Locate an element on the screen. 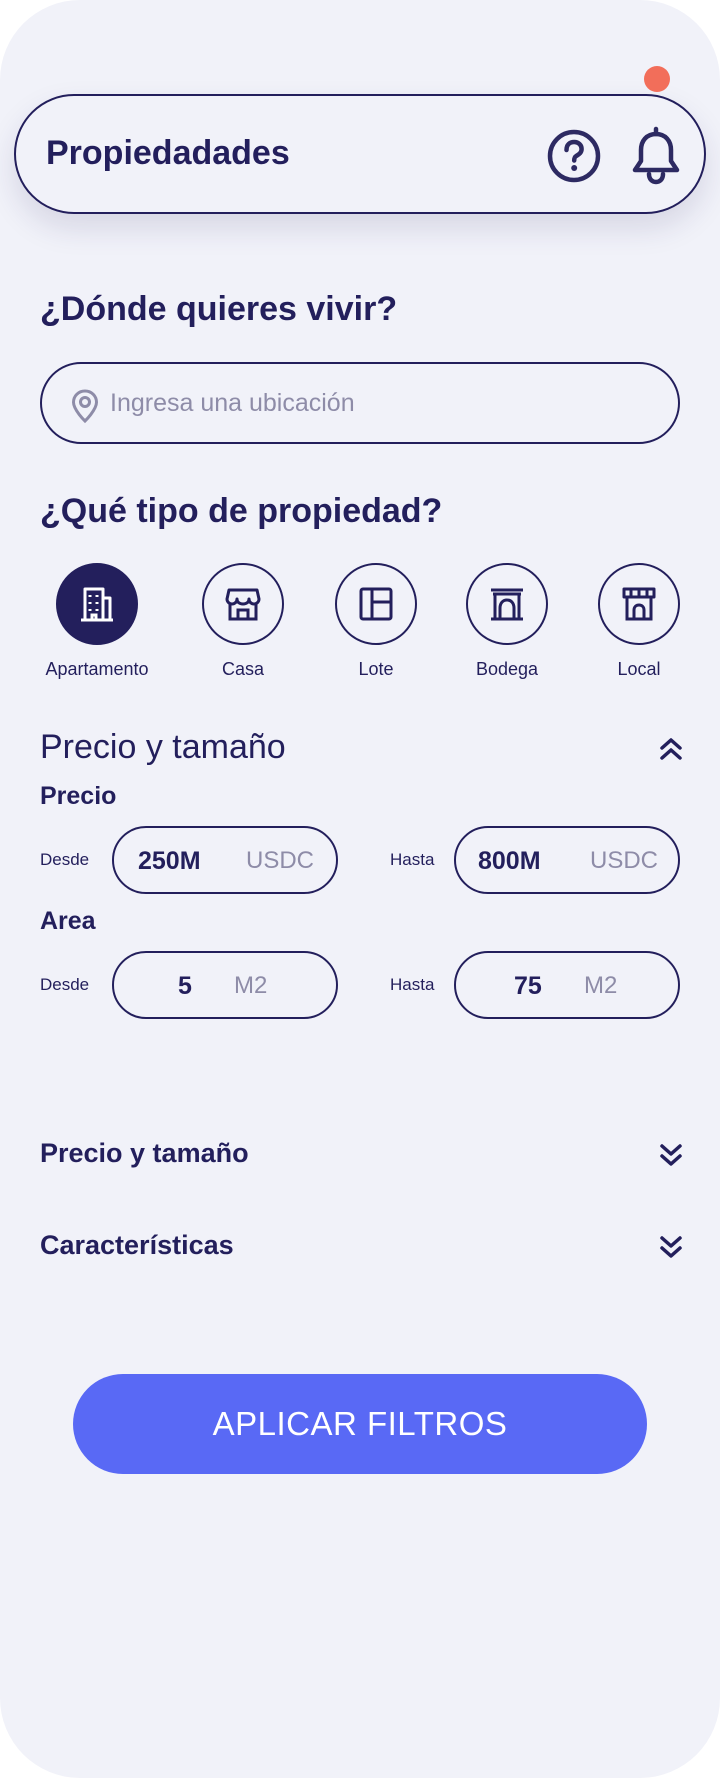 This screenshot has width=720, height=1778. question-circle-icon is located at coordinates (574, 156).